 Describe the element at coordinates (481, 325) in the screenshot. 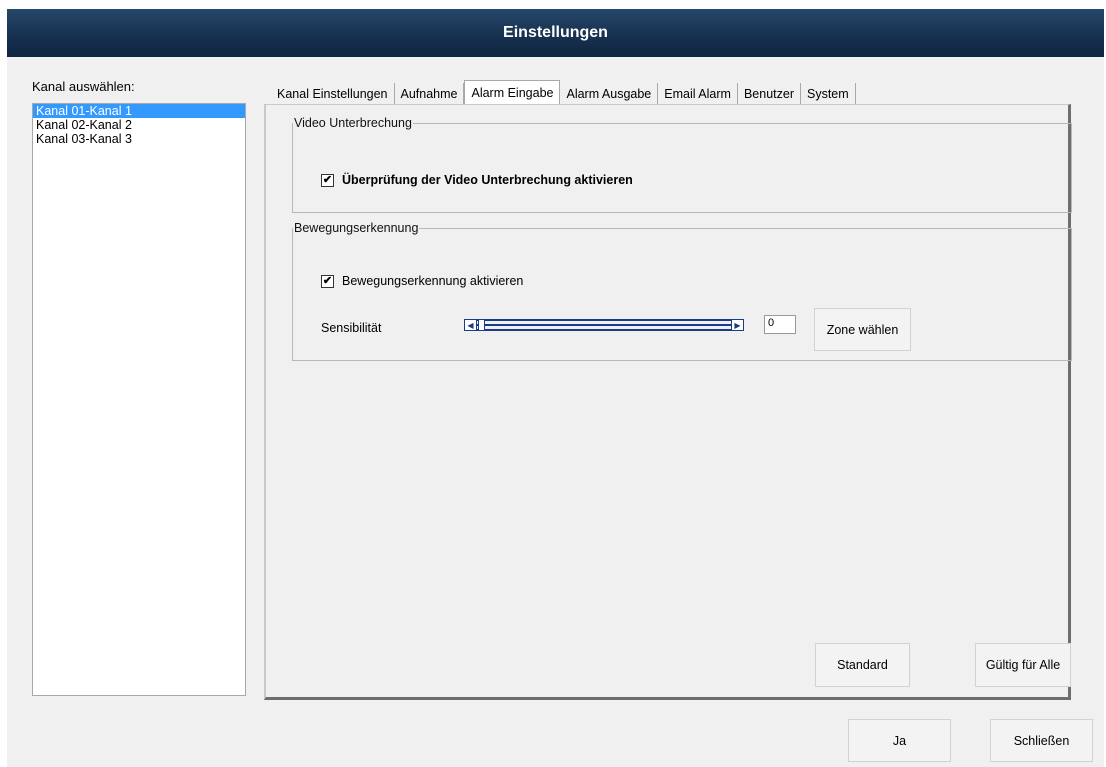

I see `slider-thumb` at that location.